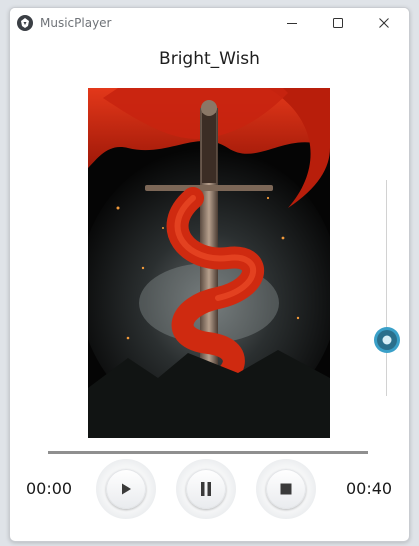  I want to click on minimize-icon, so click(292, 23).